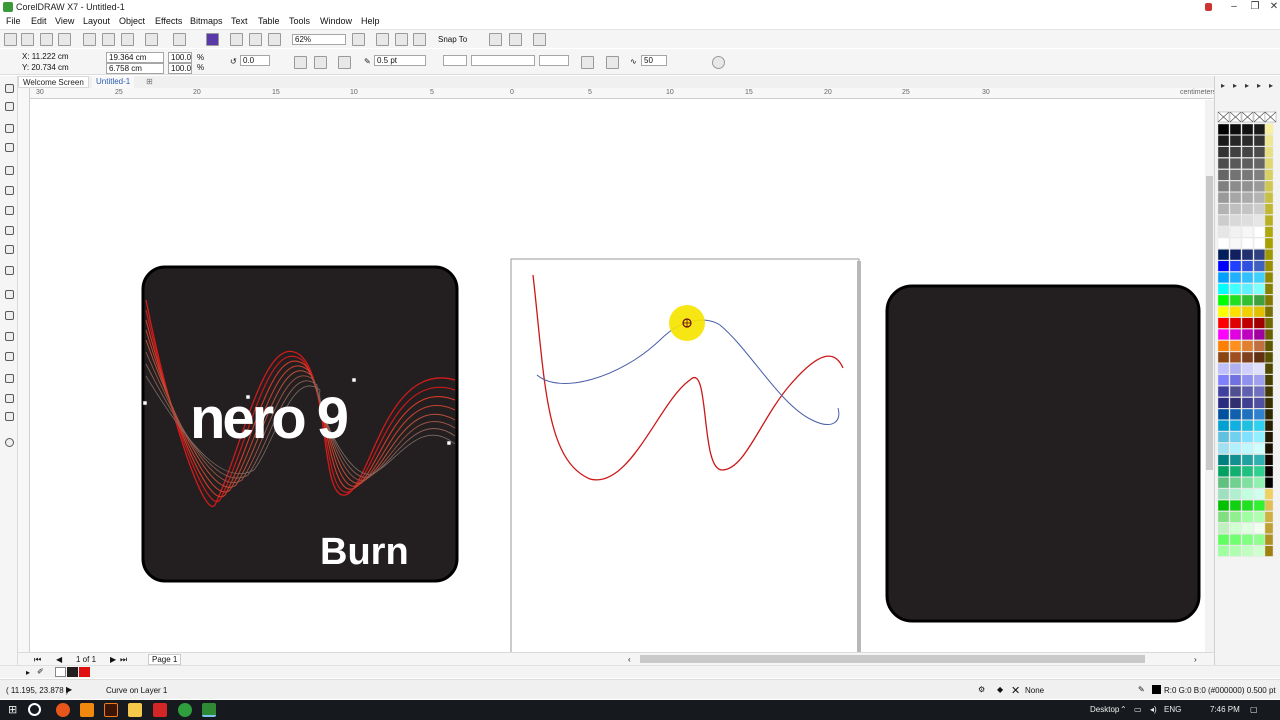  I want to click on menu-text: Text, so click(239, 21).